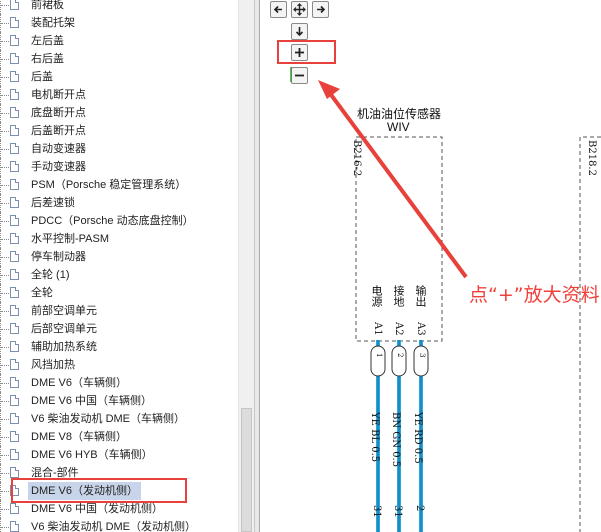  Describe the element at coordinates (376, 511) in the screenshot. I see `wire-end-1: 31` at that location.